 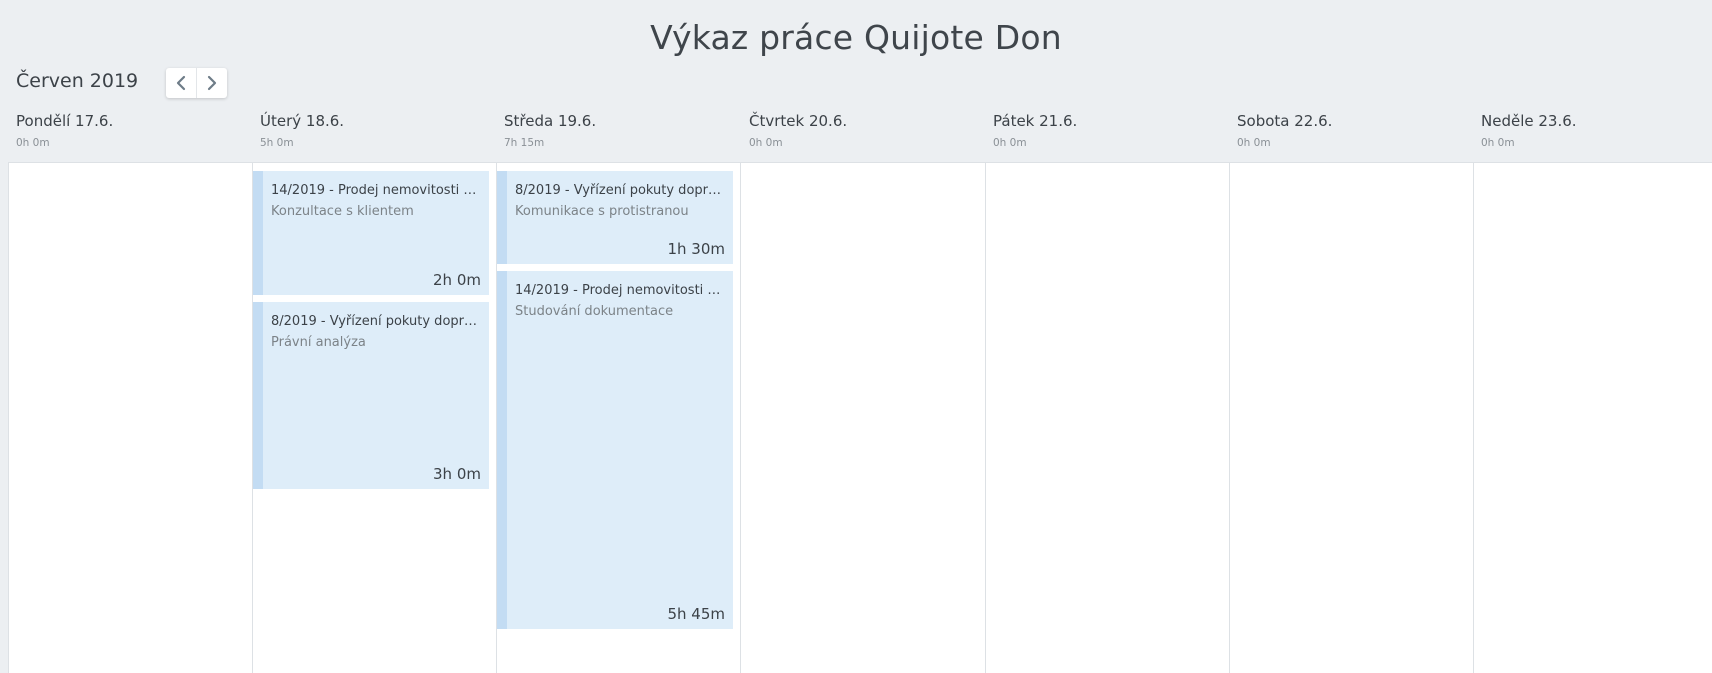 I want to click on next-week-button, so click(x=211, y=83).